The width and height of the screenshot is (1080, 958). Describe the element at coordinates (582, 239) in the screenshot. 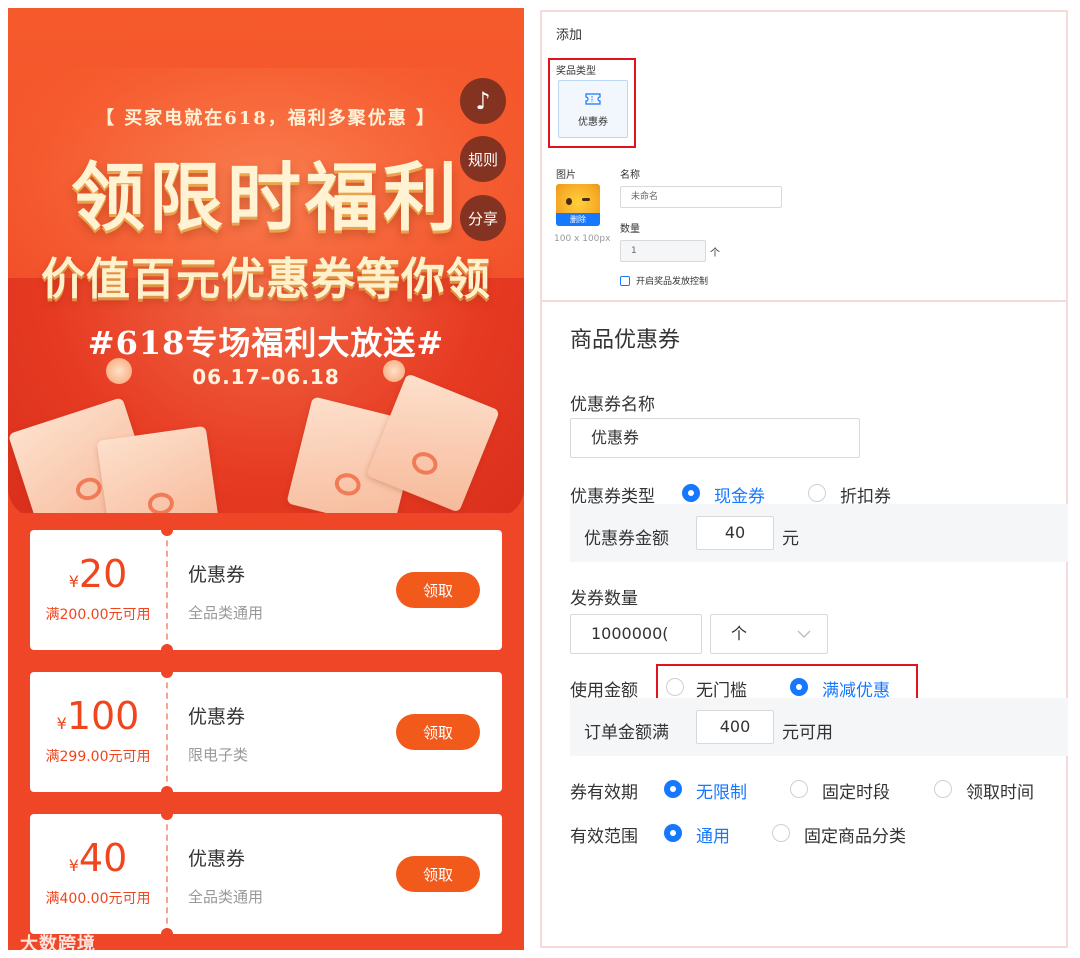

I see `image-size-hint: 100 x 100px` at that location.